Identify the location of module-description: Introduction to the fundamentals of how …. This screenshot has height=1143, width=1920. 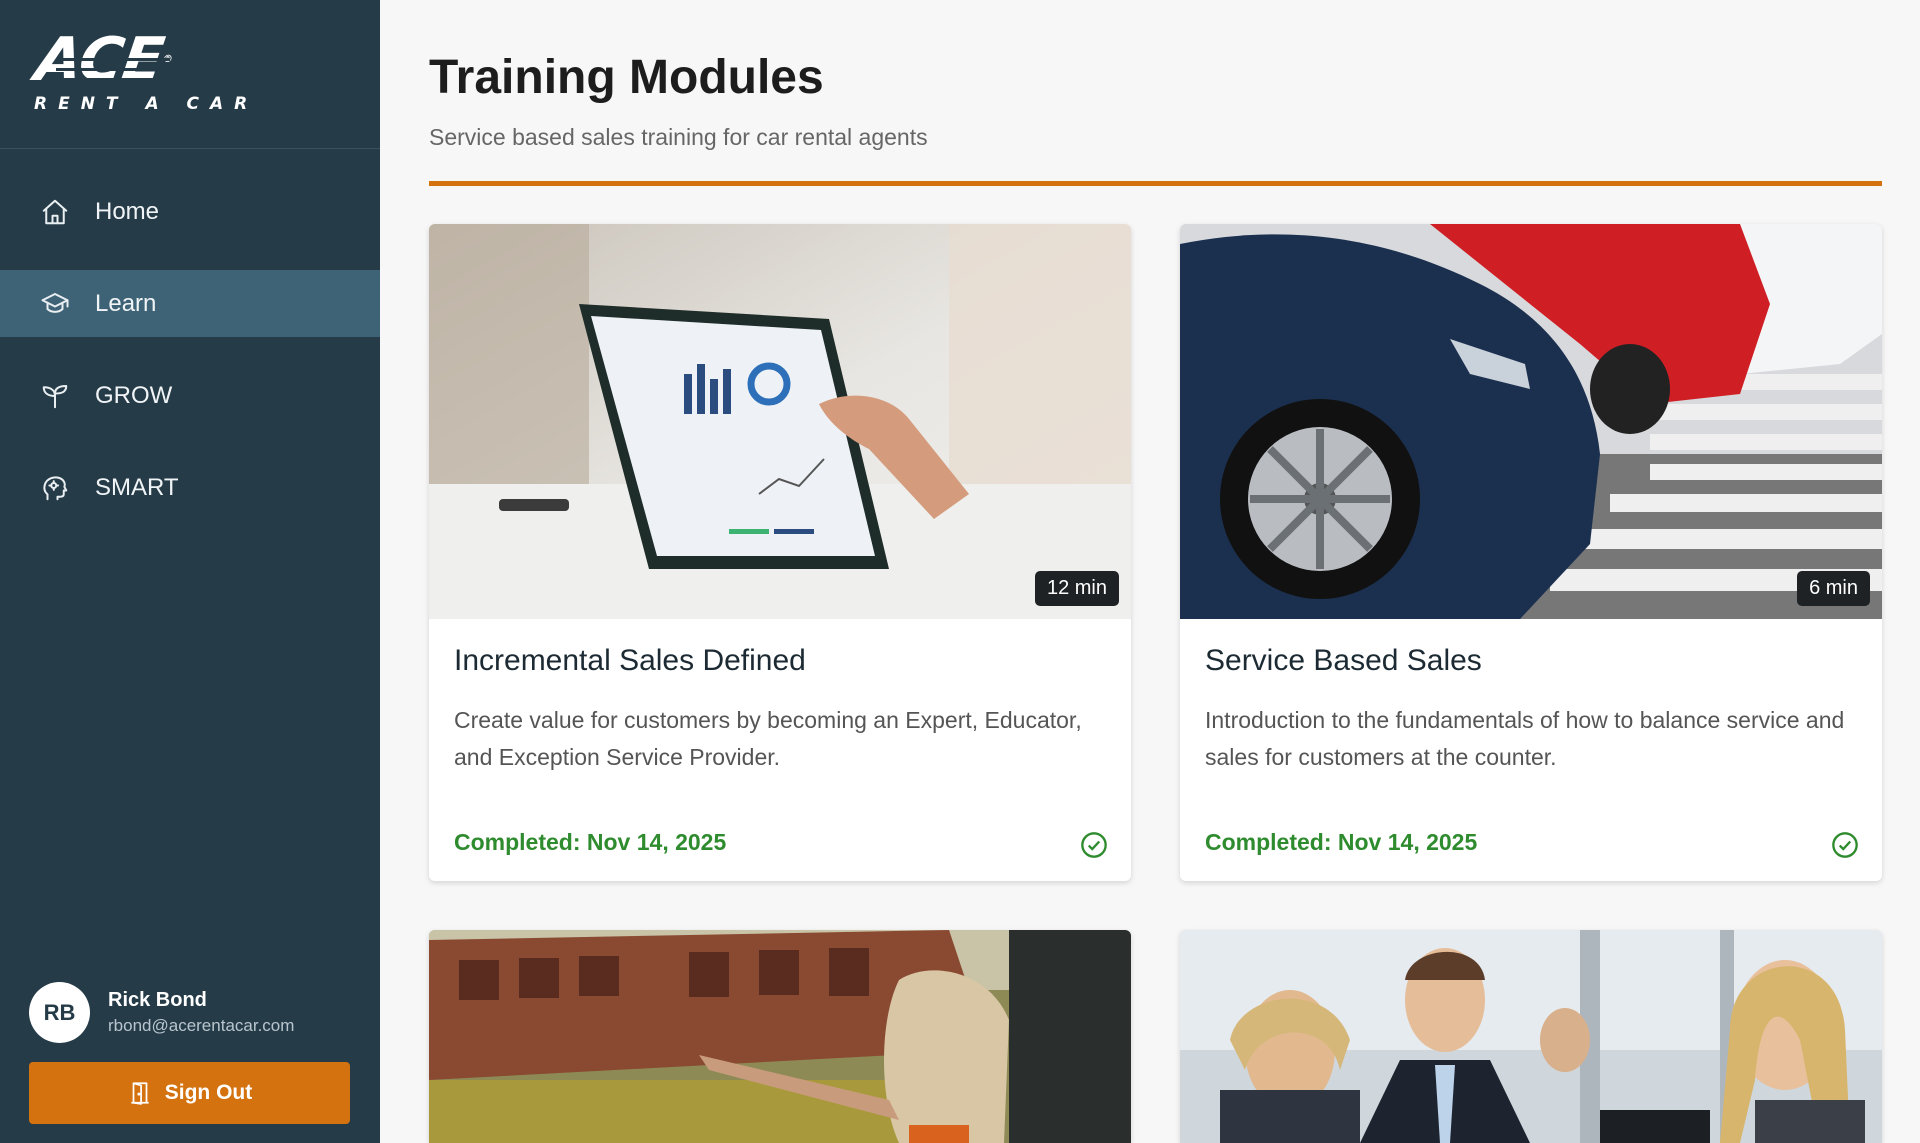
(1525, 738).